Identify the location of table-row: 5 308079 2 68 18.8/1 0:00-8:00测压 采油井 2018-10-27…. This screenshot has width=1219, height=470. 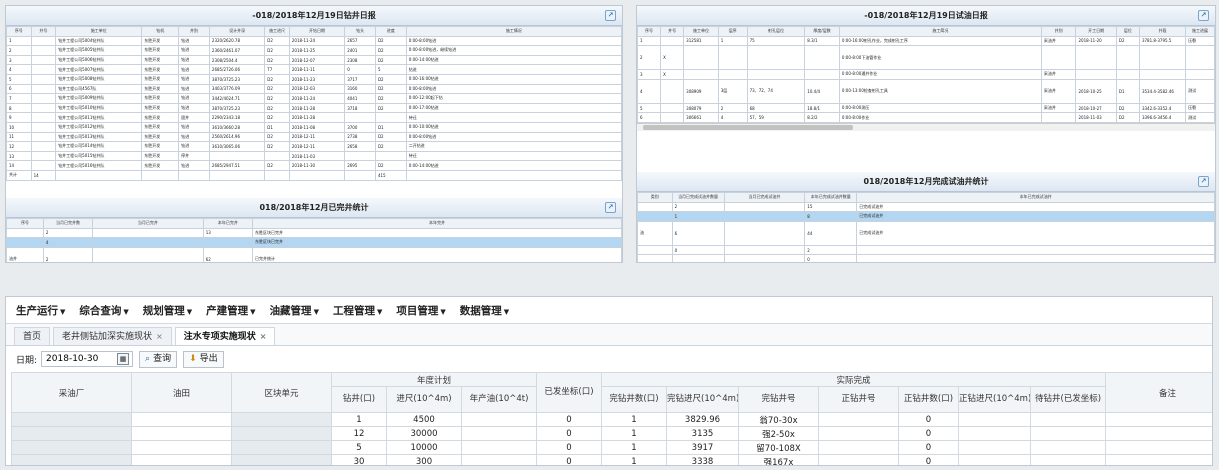
(926, 108).